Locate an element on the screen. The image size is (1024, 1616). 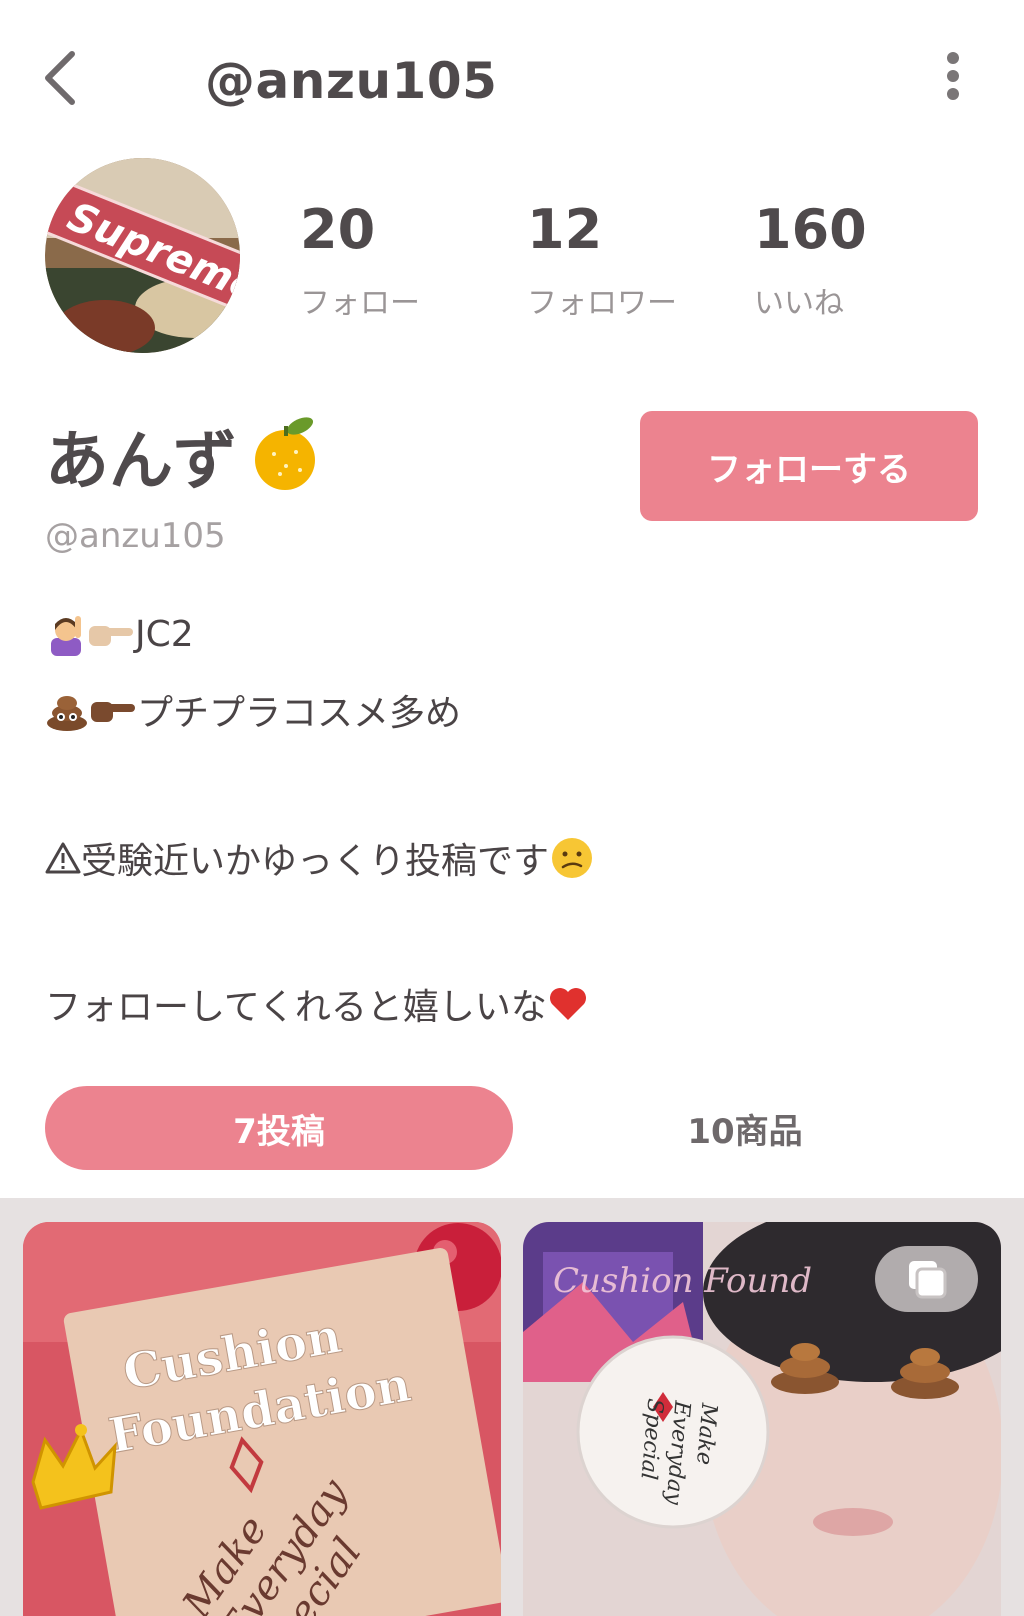
back-button is located at coordinates (65, 78).